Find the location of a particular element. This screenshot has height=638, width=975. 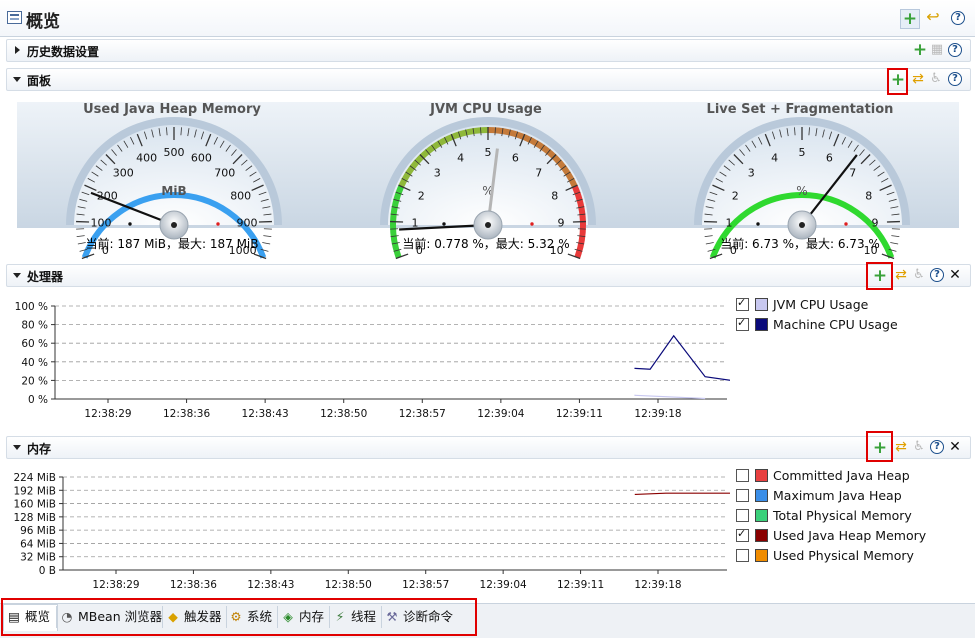

overview-window-icon is located at coordinates (14, 17).